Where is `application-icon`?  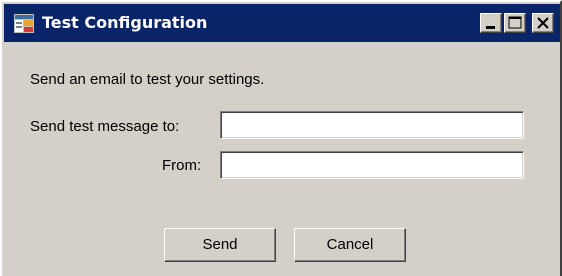 application-icon is located at coordinates (24, 23).